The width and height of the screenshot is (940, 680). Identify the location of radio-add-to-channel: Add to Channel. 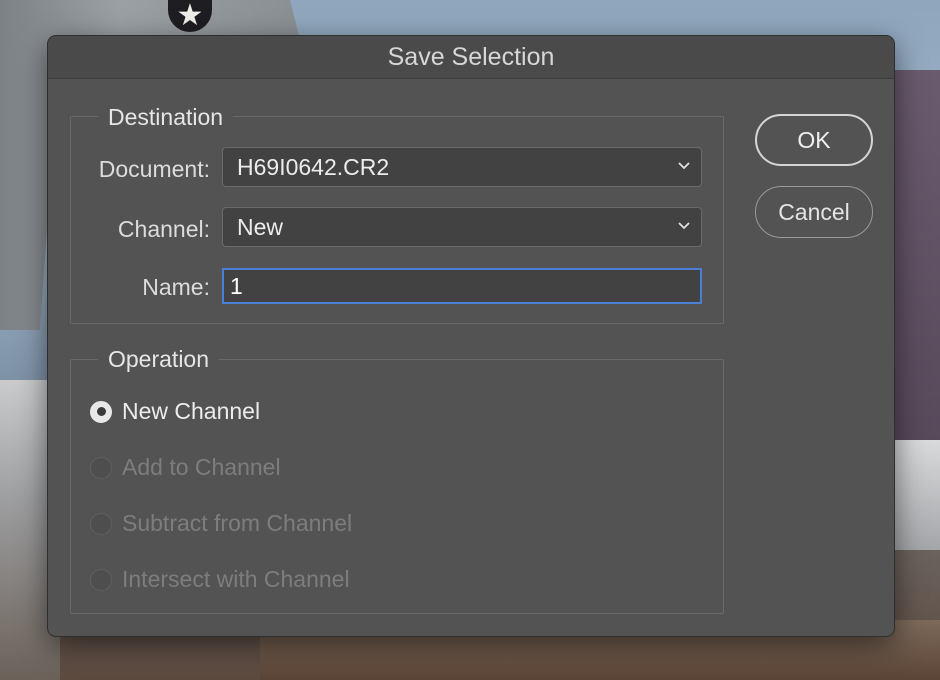
(185, 467).